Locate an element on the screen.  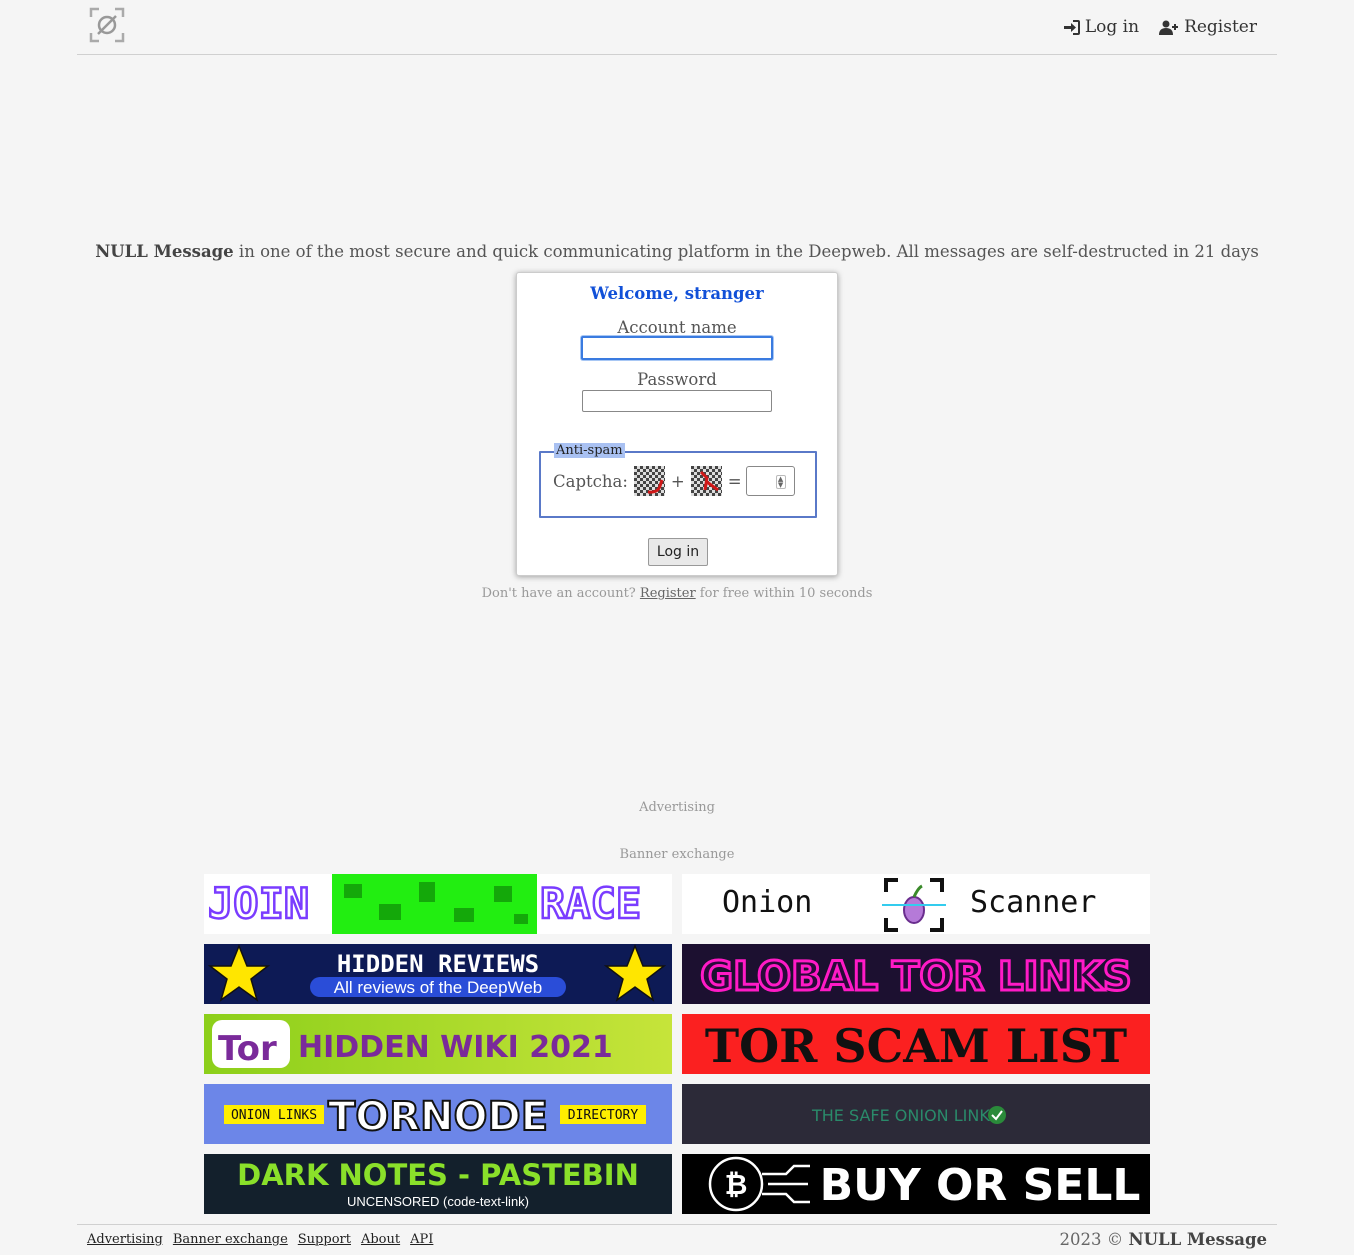
banner-join-right: RACE is located at coordinates (590, 903).